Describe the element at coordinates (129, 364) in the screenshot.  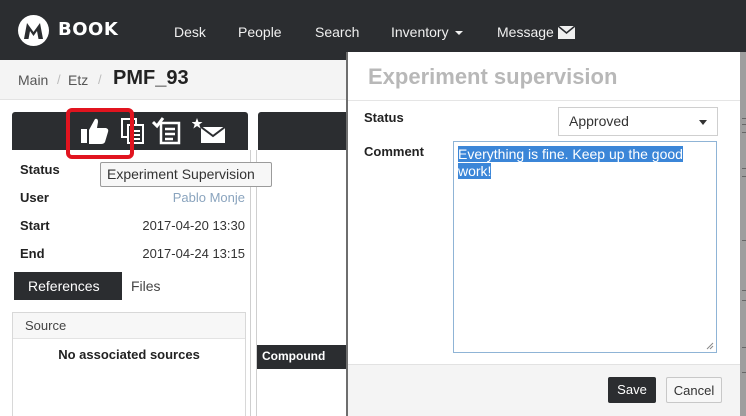
I see `references-panel: Source No associated sources` at that location.